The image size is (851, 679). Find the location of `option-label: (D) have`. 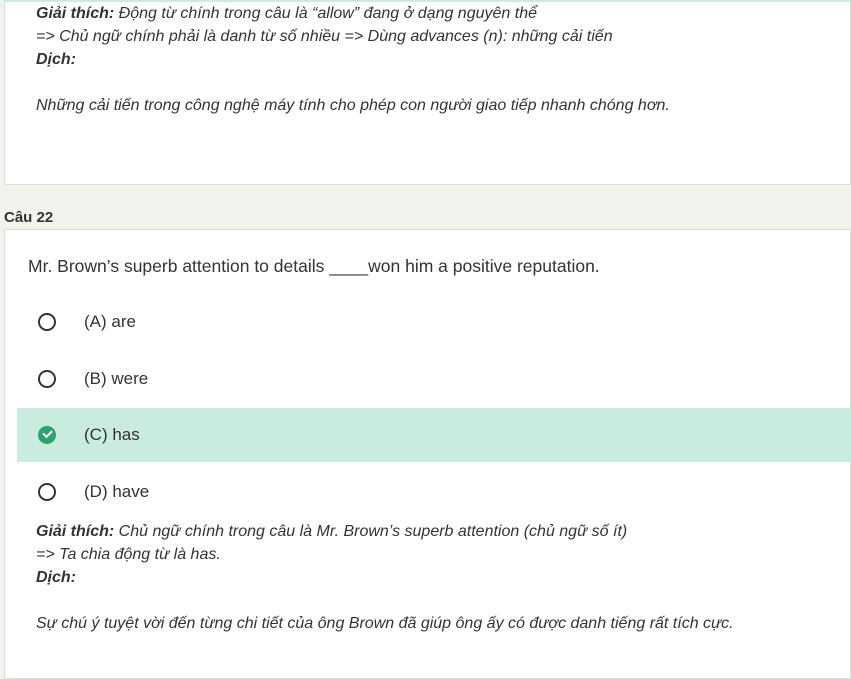

option-label: (D) have is located at coordinates (117, 491).